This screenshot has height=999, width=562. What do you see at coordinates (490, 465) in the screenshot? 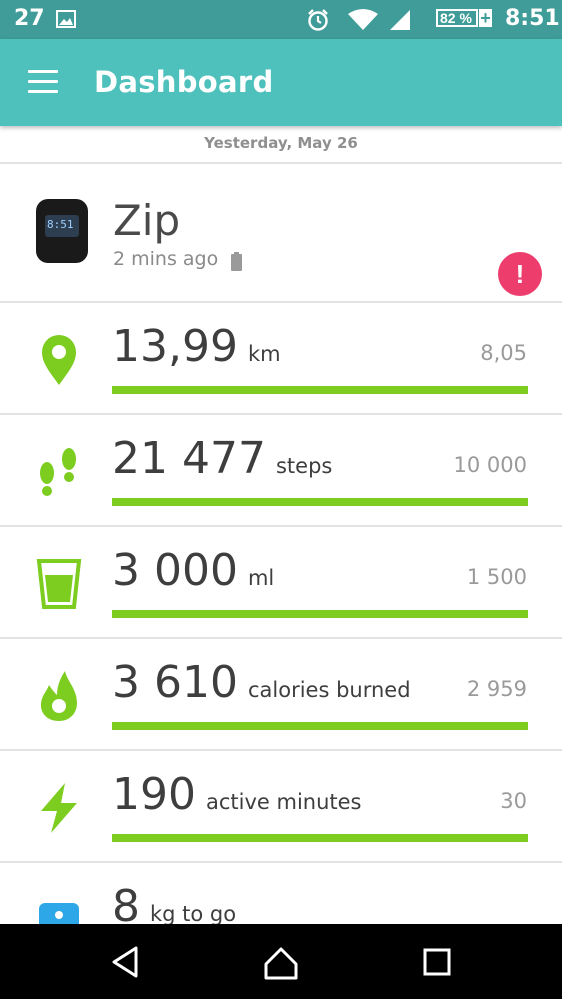
I see `stat-goal: 10 000` at bounding box center [490, 465].